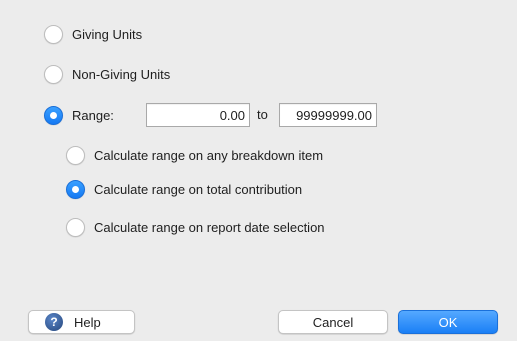  I want to click on non-giving-units-option: Non-Giving Units, so click(107, 74).